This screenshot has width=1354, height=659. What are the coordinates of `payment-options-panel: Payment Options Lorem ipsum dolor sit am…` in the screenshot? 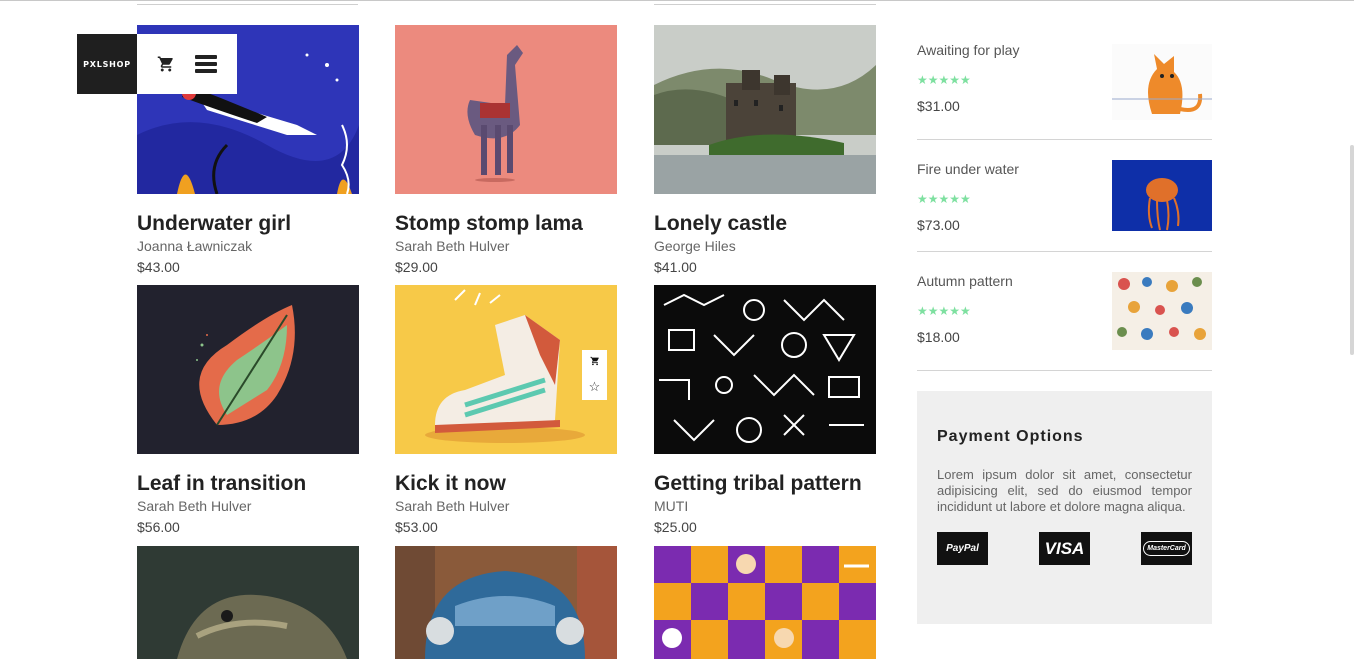 It's located at (1064, 507).